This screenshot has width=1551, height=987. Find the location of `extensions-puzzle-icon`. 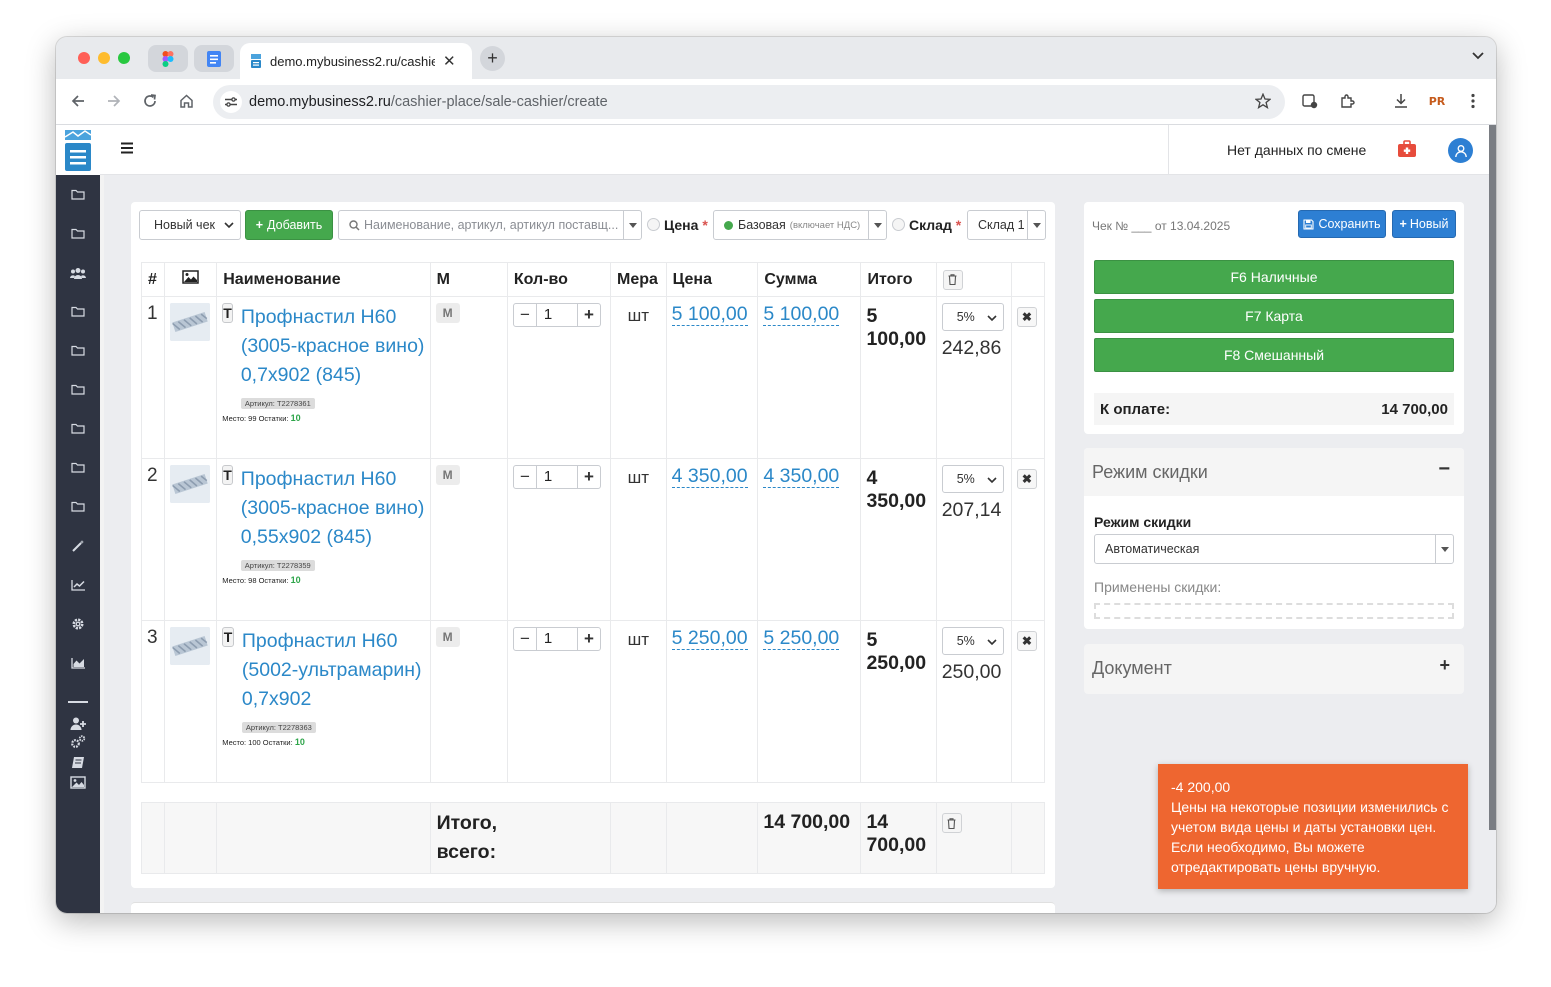

extensions-puzzle-icon is located at coordinates (1348, 101).